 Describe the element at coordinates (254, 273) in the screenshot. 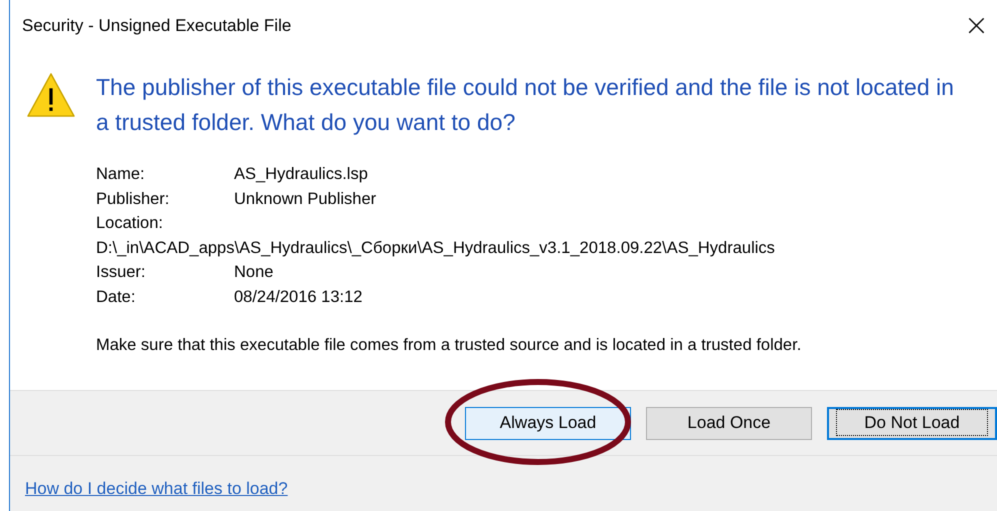

I see `detail-value: None` at that location.